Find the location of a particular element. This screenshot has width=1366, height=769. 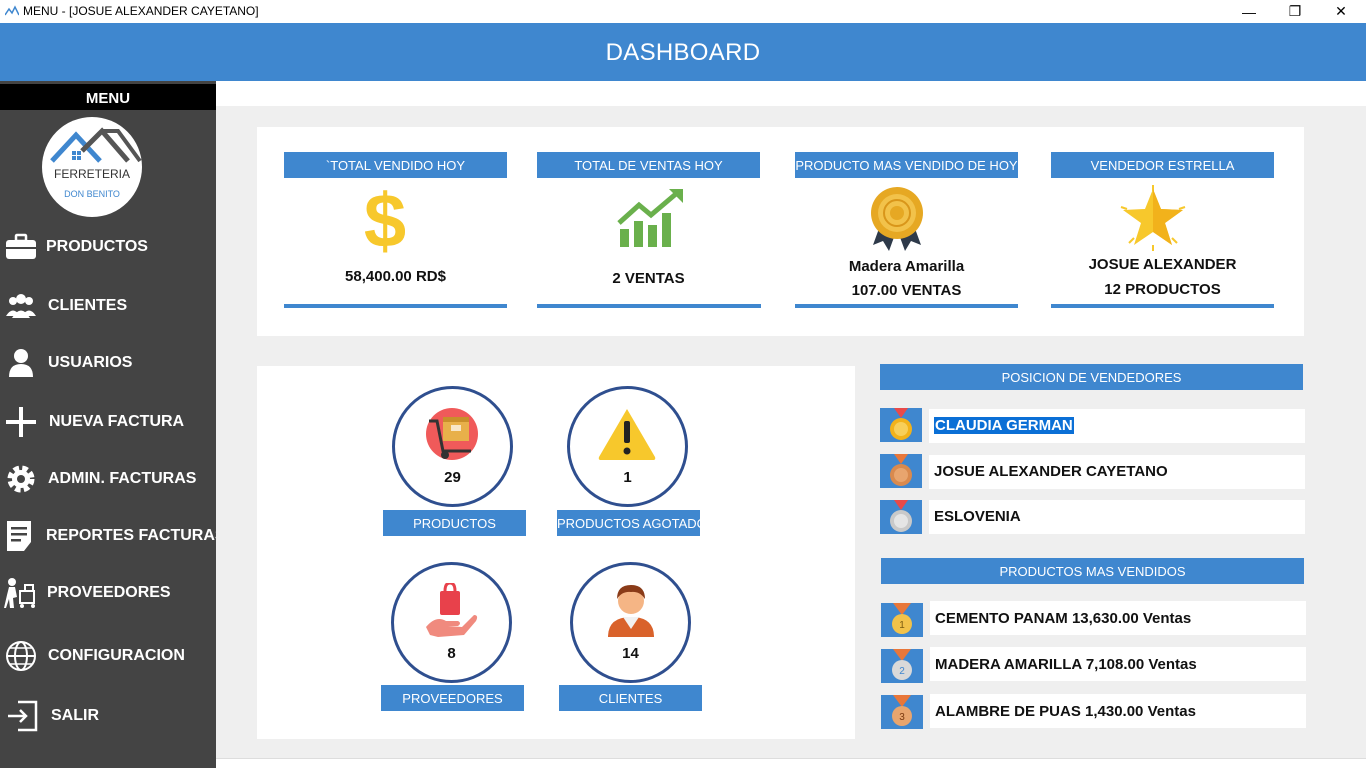

svg-text: 2 is located at coordinates (902, 671).